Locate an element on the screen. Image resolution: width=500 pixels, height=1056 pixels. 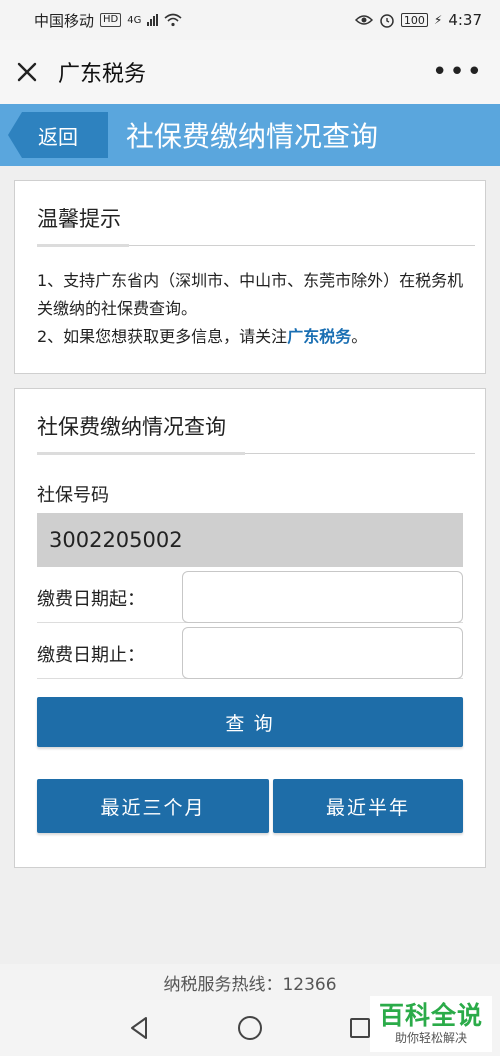
tip-line-2-suffix: 。 is located at coordinates (359, 336).